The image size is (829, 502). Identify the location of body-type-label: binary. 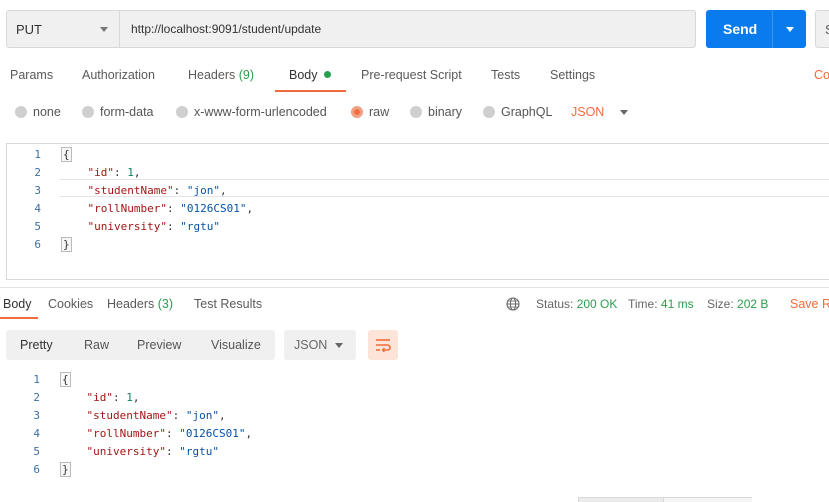
(445, 112).